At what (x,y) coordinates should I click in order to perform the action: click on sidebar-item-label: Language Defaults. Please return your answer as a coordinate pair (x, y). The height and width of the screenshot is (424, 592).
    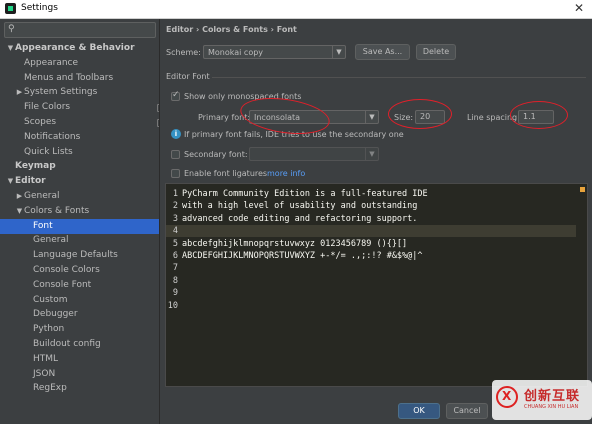
    Looking at the image, I should click on (75, 255).